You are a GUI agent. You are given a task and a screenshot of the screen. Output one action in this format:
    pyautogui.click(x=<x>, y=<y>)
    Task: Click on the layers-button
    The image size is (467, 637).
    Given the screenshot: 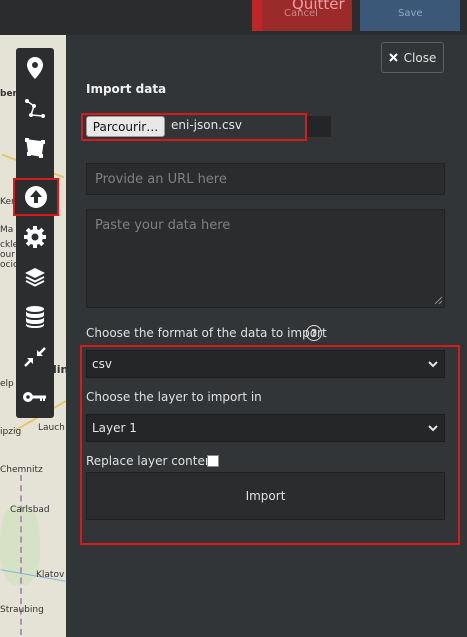 What is the action you would take?
    pyautogui.click(x=35, y=277)
    